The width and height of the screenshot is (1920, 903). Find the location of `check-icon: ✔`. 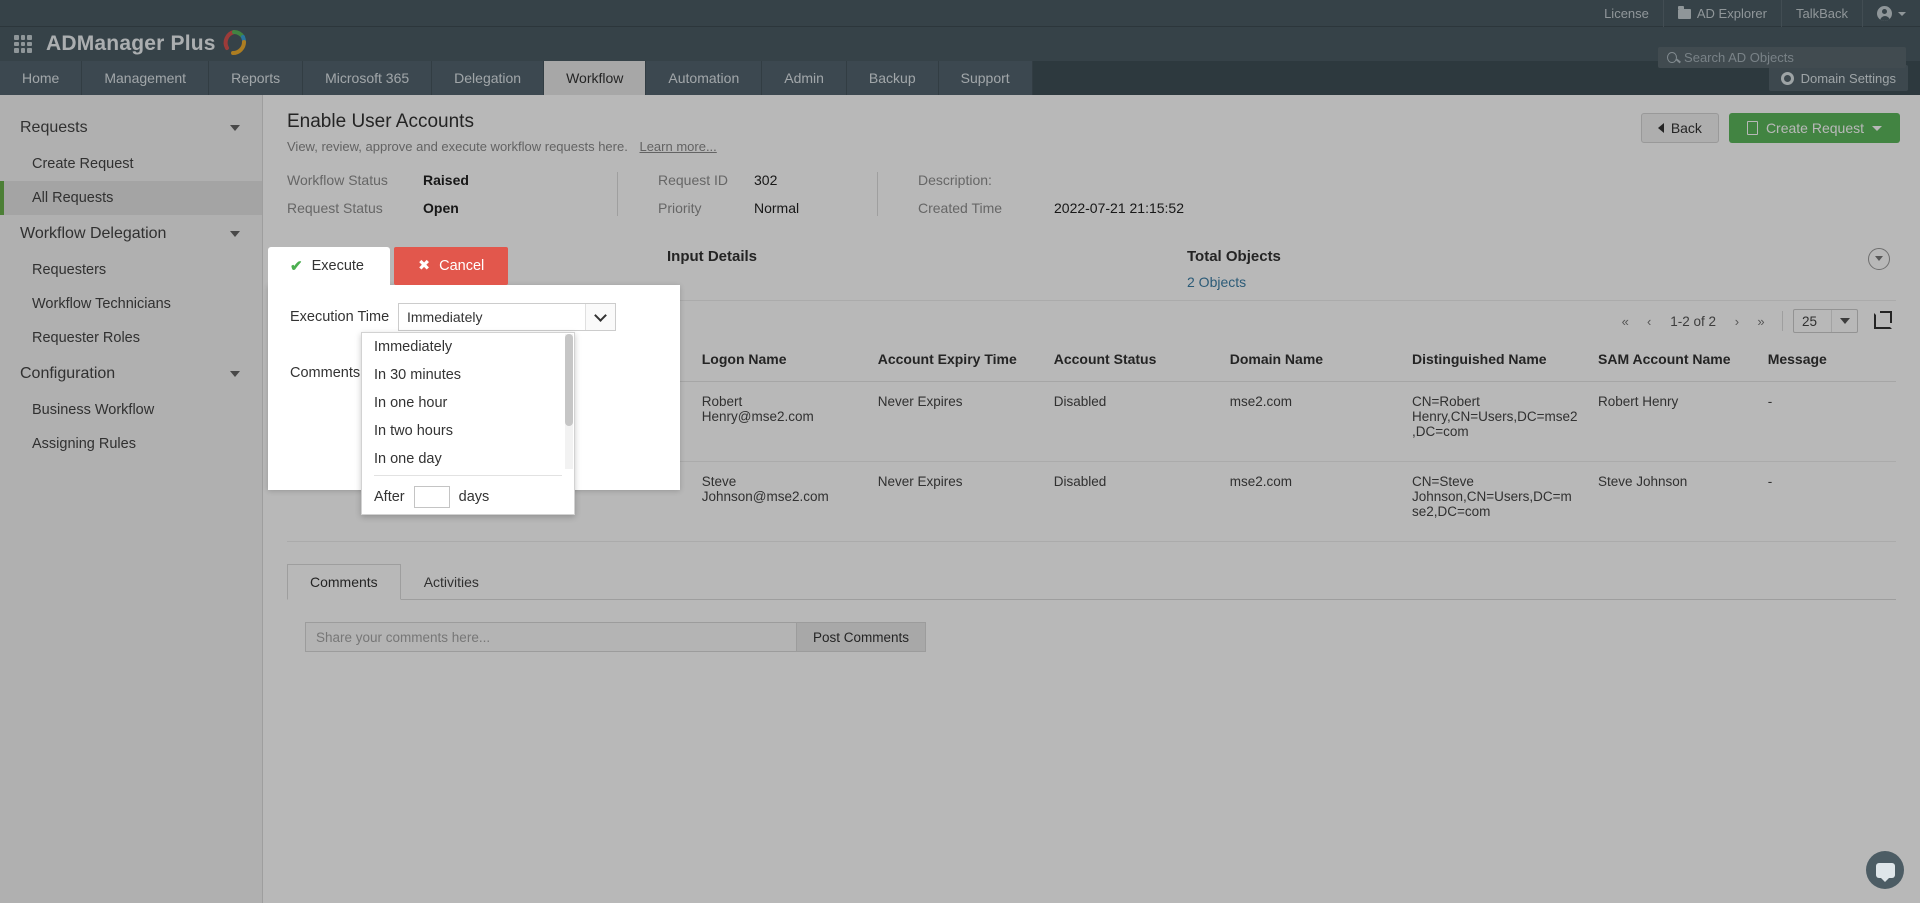

check-icon: ✔ is located at coordinates (296, 266).